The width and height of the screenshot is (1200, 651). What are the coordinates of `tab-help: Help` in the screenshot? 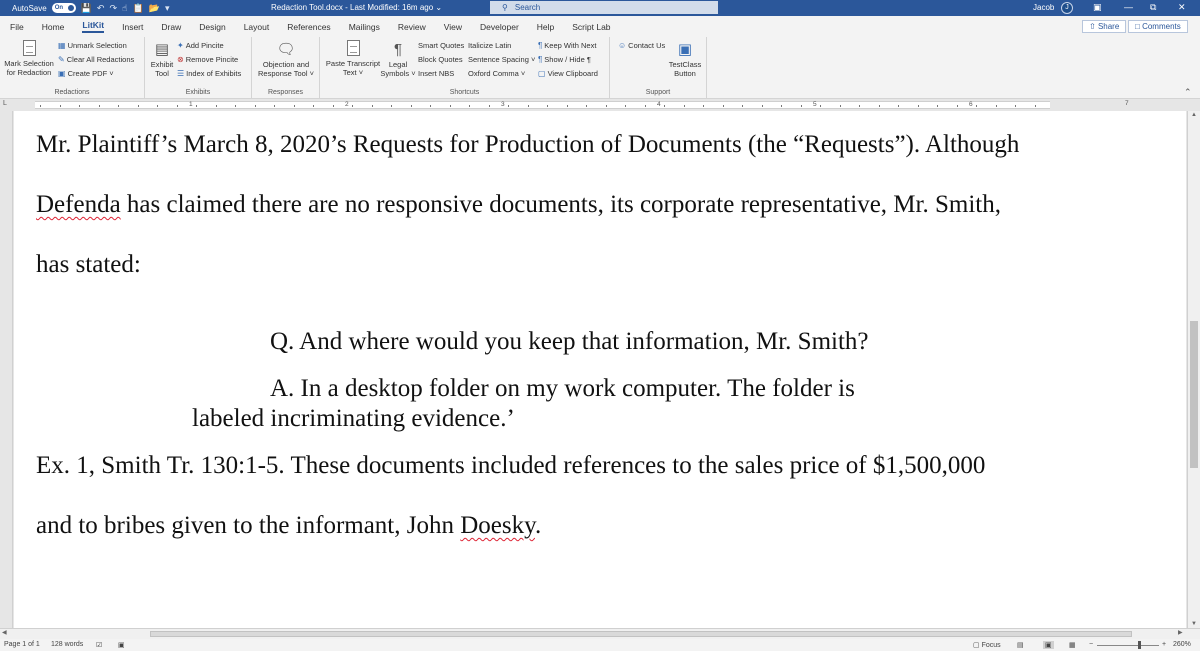 It's located at (545, 27).